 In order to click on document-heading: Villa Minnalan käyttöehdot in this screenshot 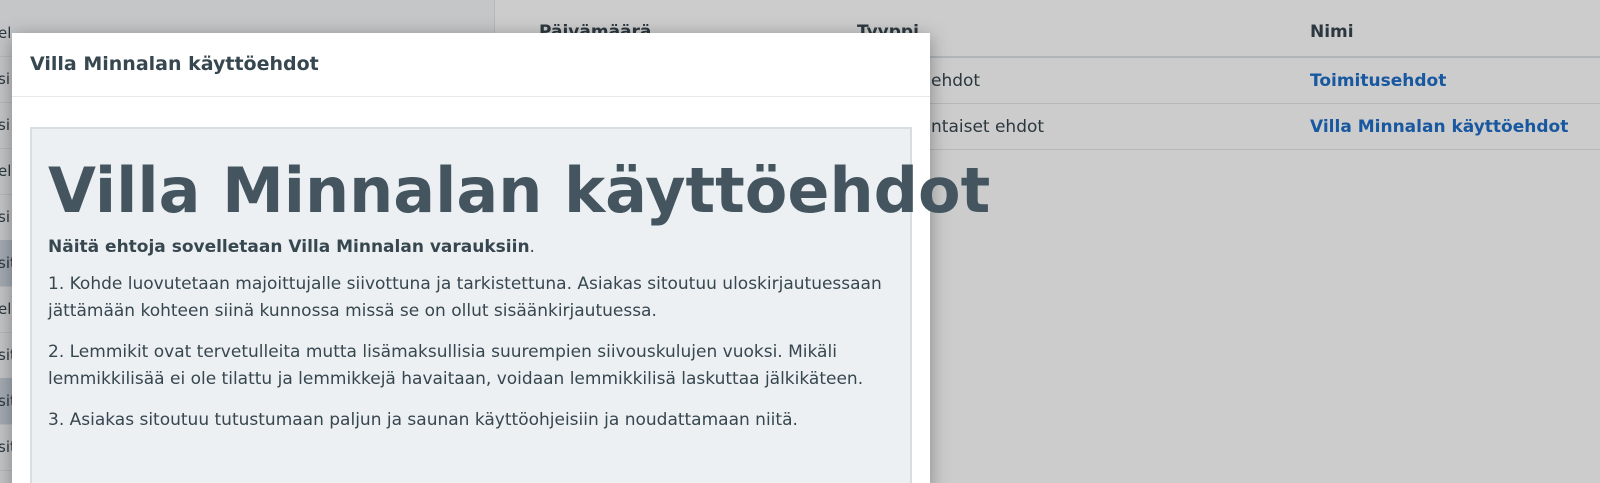, I will do `click(519, 190)`.